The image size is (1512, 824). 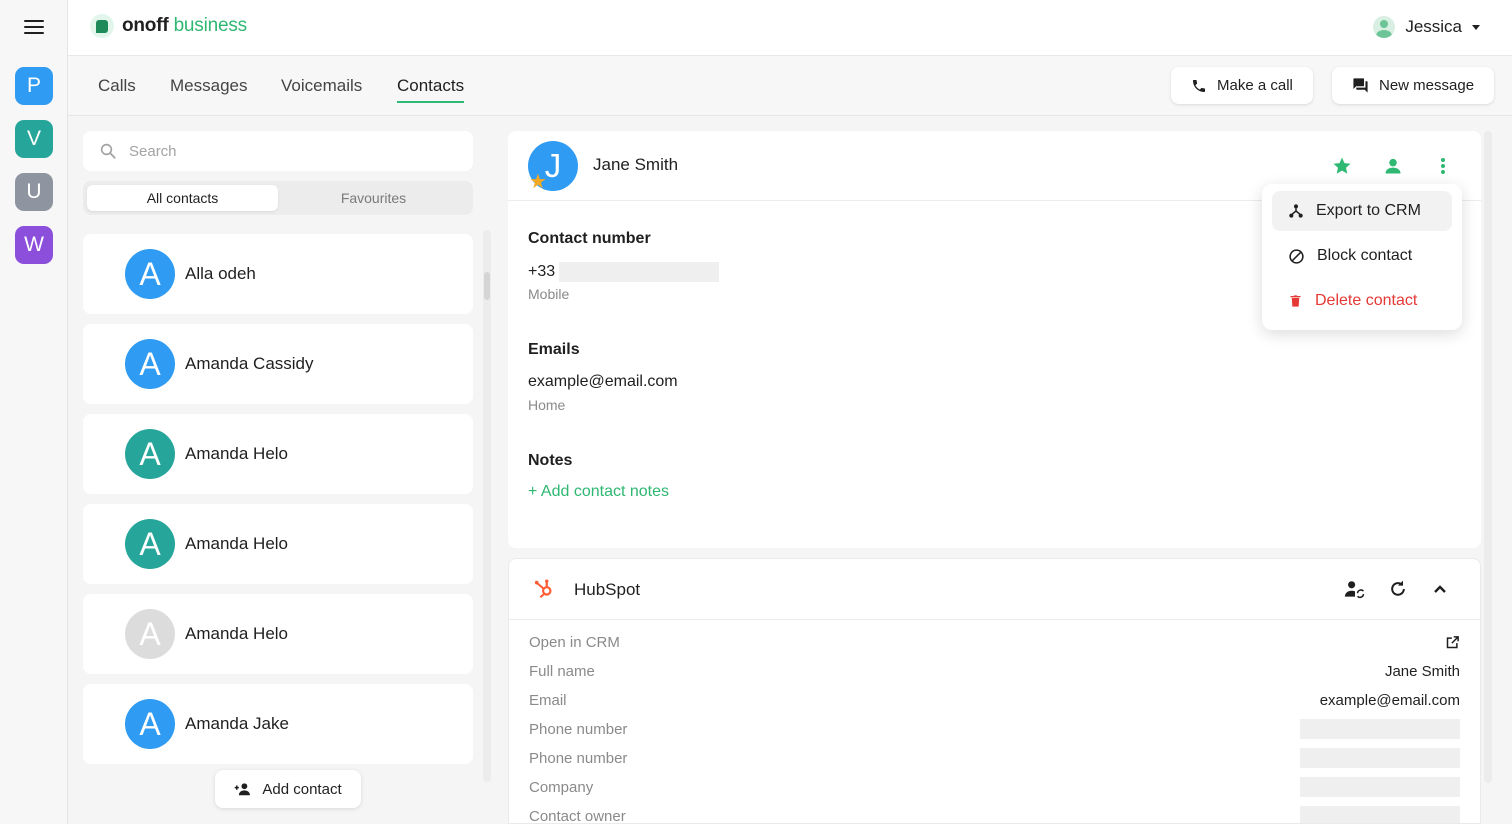 I want to click on person-icon, so click(x=1393, y=166).